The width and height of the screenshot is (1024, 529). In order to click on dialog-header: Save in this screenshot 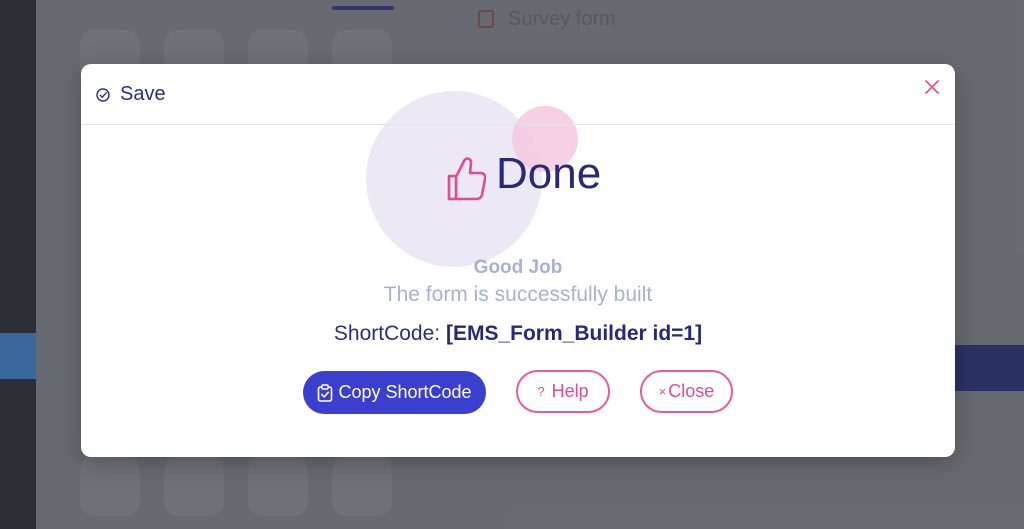, I will do `click(518, 94)`.